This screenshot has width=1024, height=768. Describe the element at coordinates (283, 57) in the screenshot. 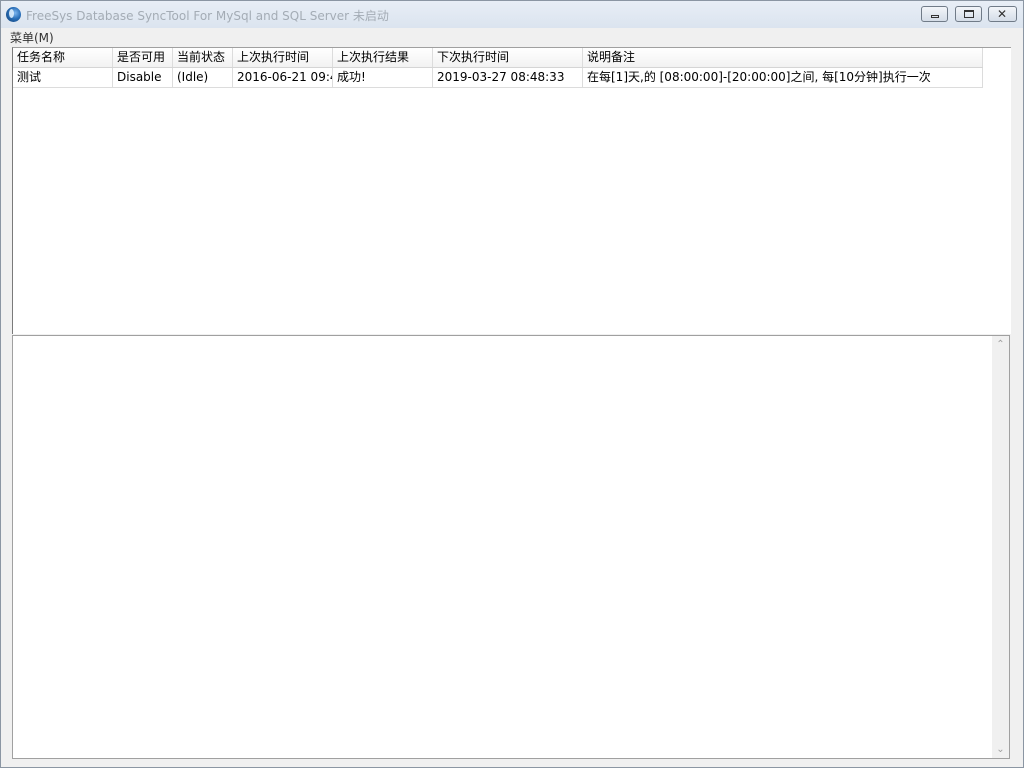

I see `column-header-last-run-time: 上次执行时间` at that location.